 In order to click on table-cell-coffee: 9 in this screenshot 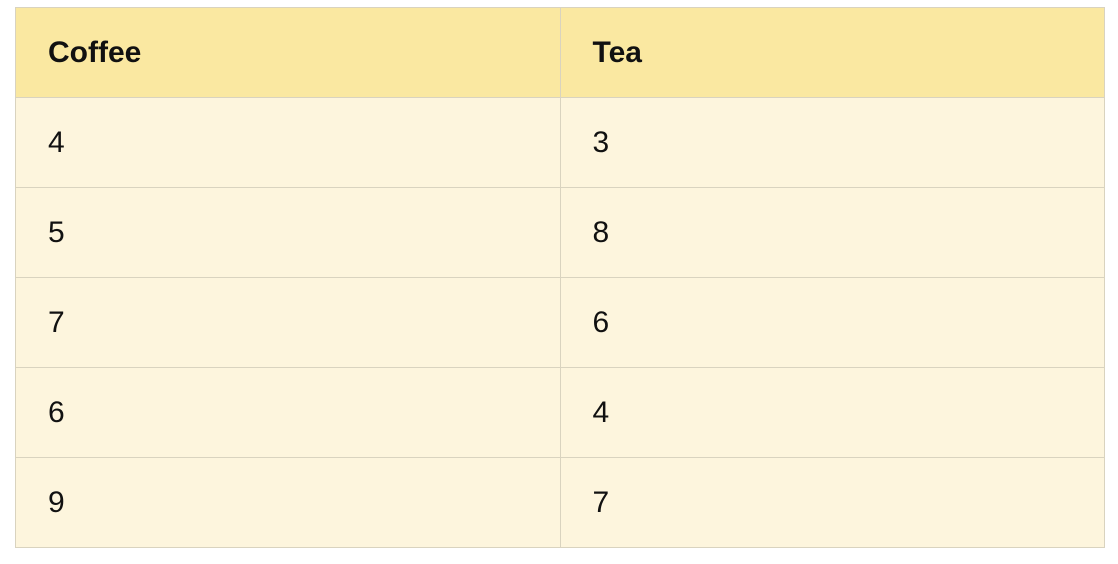, I will do `click(288, 502)`.